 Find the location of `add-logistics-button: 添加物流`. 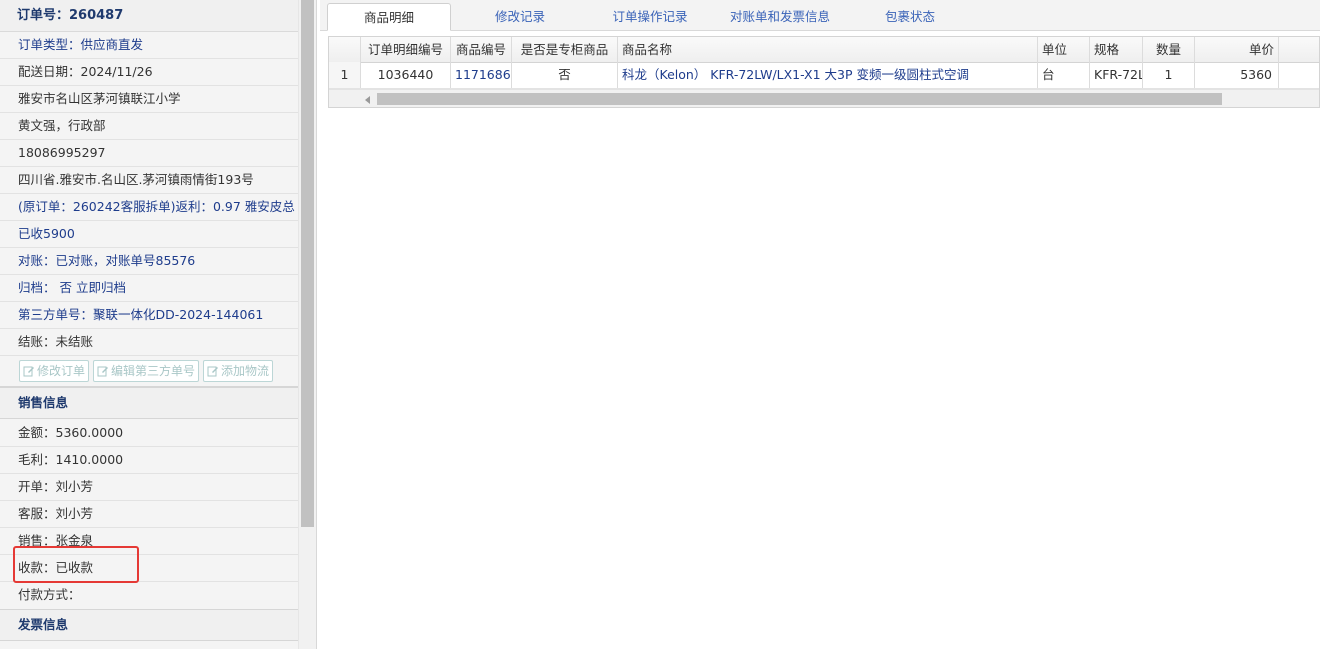

add-logistics-button: 添加物流 is located at coordinates (238, 371).